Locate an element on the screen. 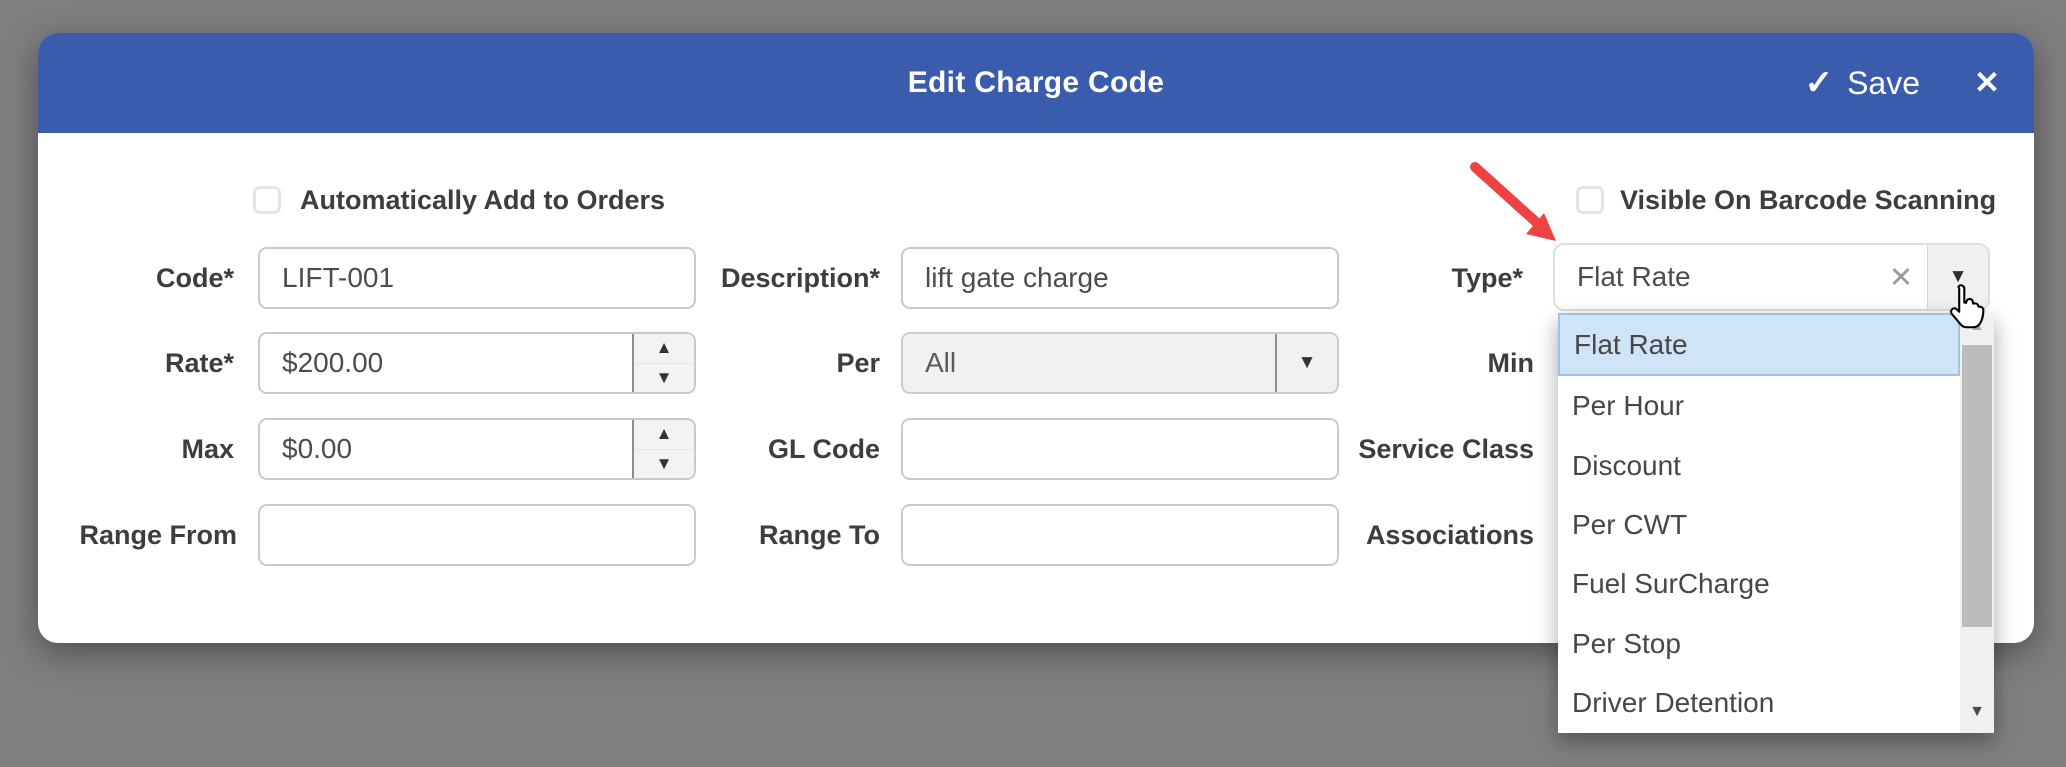 This screenshot has height=767, width=2066. associations-label: Associations is located at coordinates (1449, 535).